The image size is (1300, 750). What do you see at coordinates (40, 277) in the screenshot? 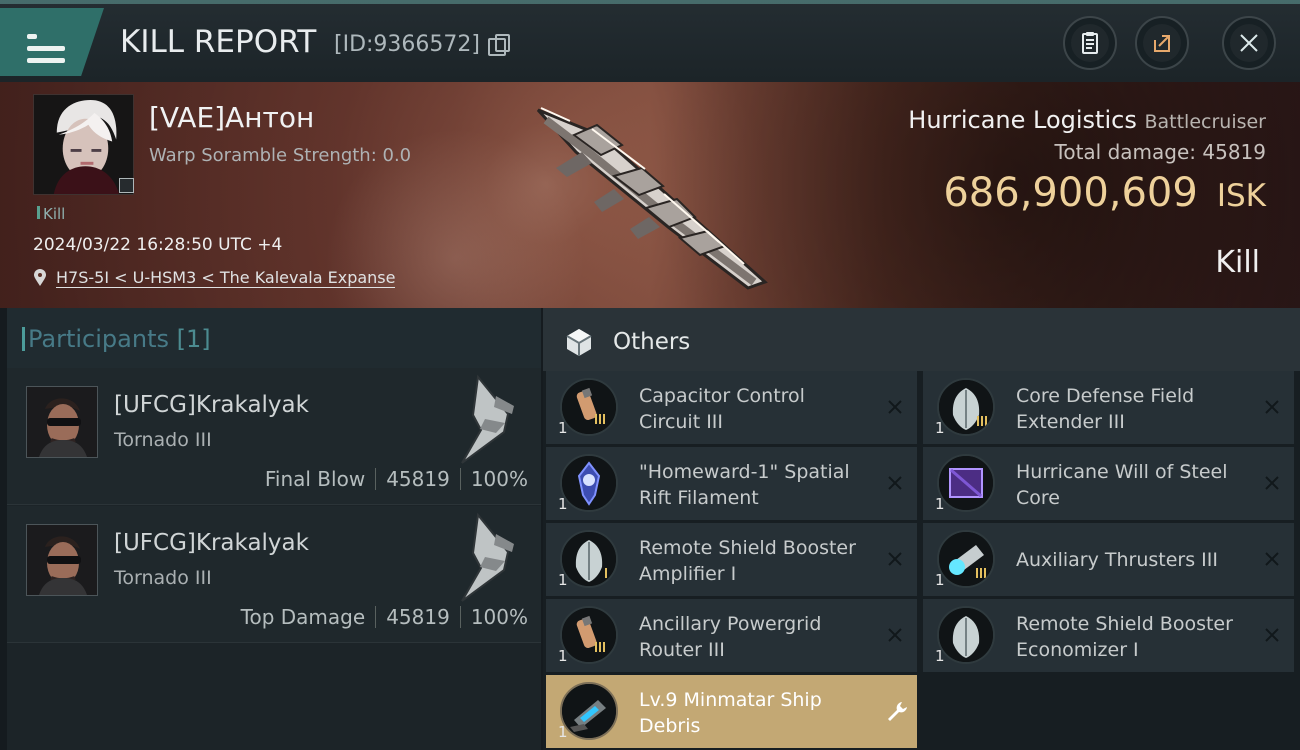
I see `location-pin-icon` at bounding box center [40, 277].